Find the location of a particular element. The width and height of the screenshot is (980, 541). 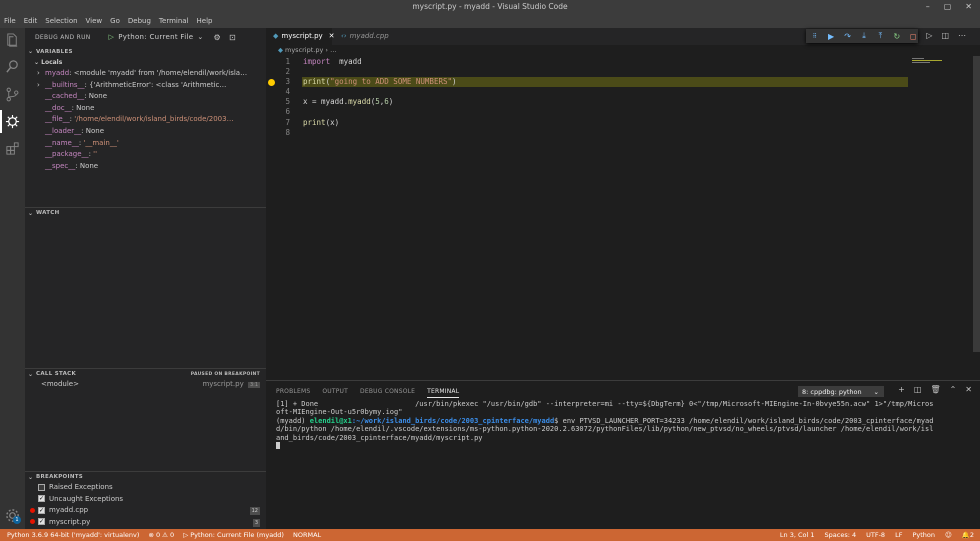

minimize-button: – is located at coordinates (928, 6).